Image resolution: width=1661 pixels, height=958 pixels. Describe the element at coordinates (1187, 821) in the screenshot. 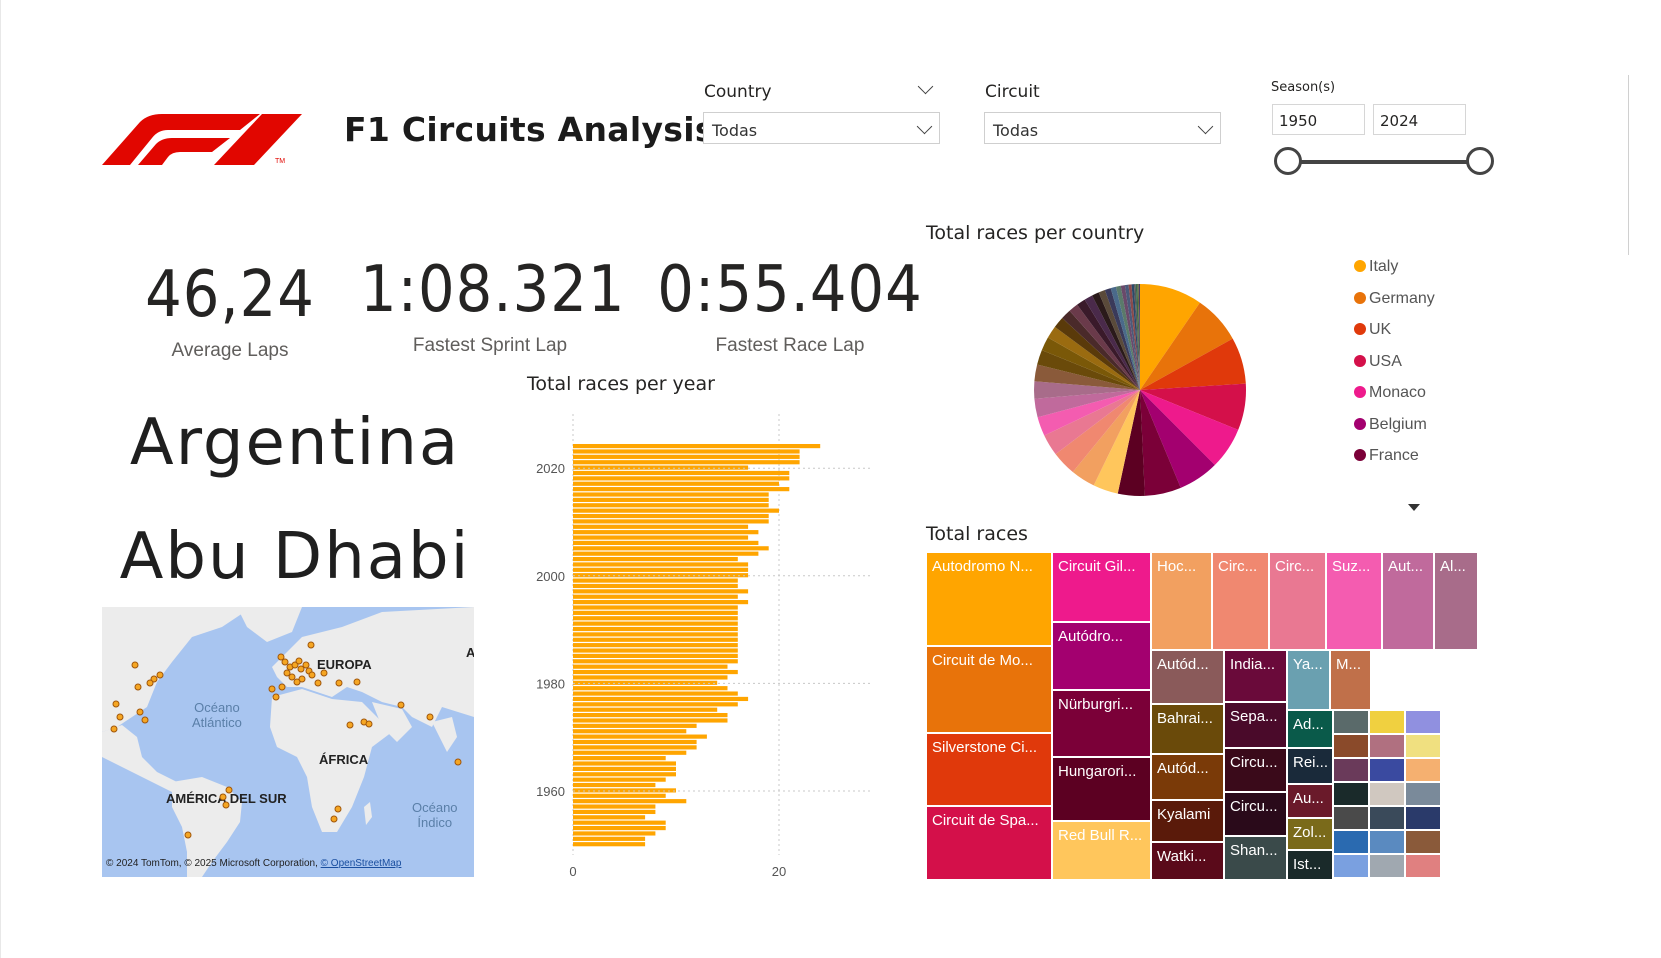

I see `treemap-cell: Kyalami` at that location.